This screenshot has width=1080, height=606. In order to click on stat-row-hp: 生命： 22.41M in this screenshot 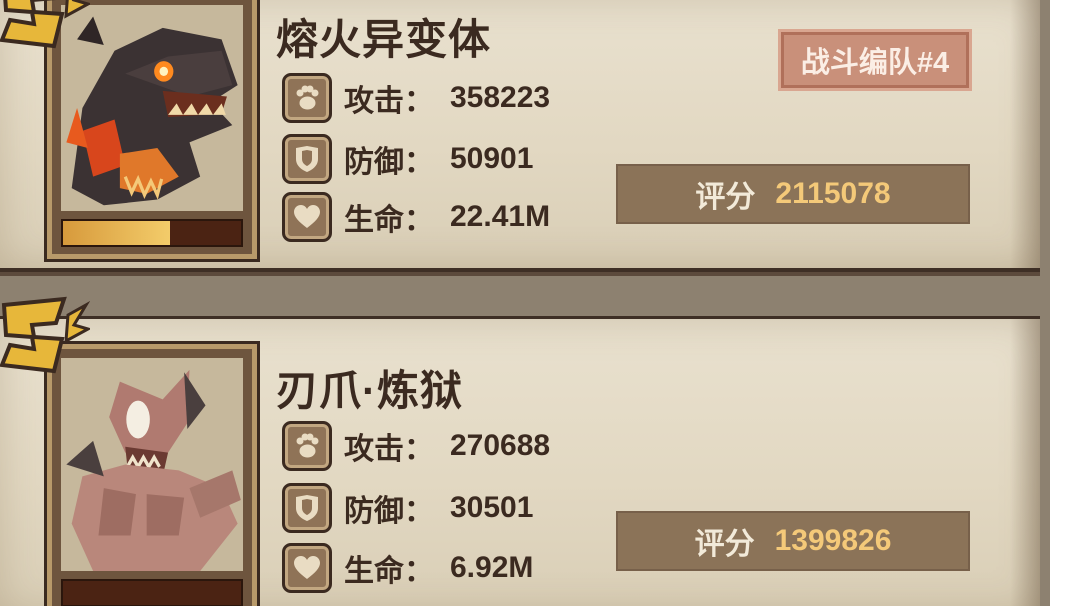, I will do `click(416, 217)`.